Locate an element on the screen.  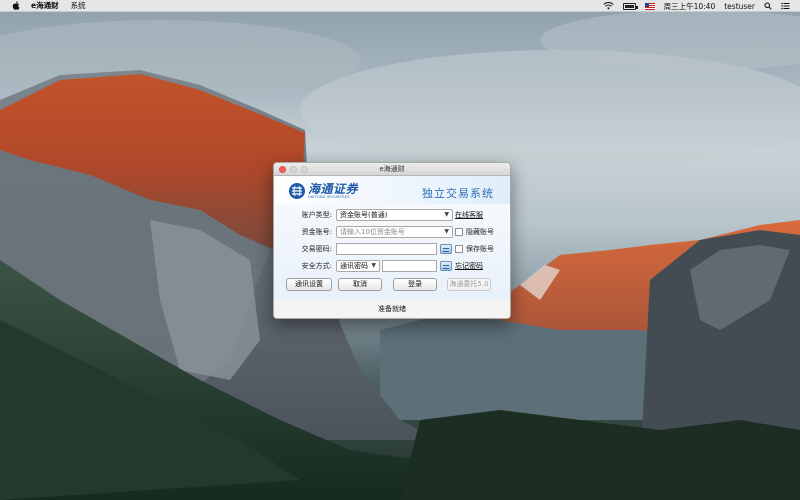
window-titlebar: e海通财 is located at coordinates (392, 169).